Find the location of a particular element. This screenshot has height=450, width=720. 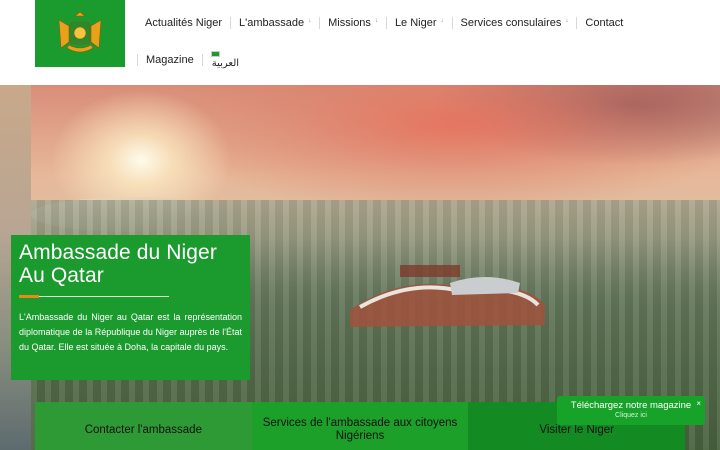

nav-le-niger: Le Niger ↓ is located at coordinates (419, 23).